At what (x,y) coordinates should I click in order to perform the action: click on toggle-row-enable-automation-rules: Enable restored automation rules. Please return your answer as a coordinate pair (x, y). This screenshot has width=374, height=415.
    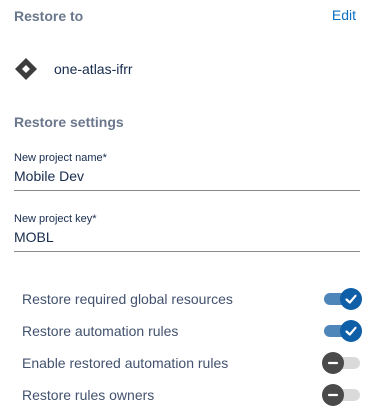
    Looking at the image, I should click on (191, 363).